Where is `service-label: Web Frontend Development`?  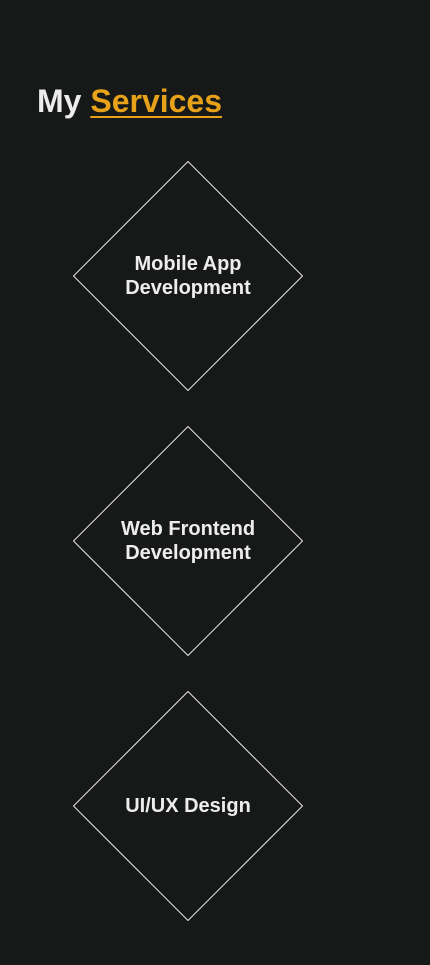
service-label: Web Frontend Development is located at coordinates (188, 541).